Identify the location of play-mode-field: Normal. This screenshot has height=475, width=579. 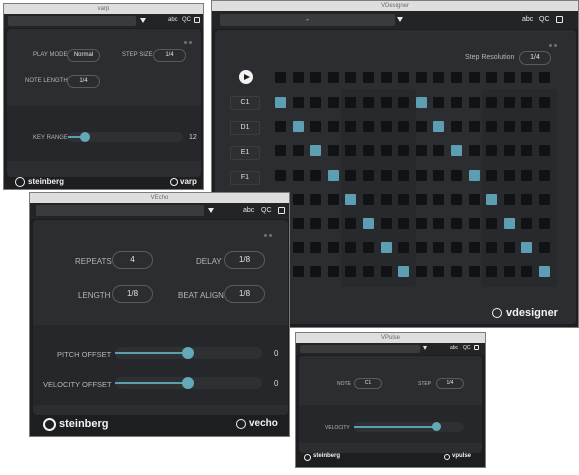
(83, 55).